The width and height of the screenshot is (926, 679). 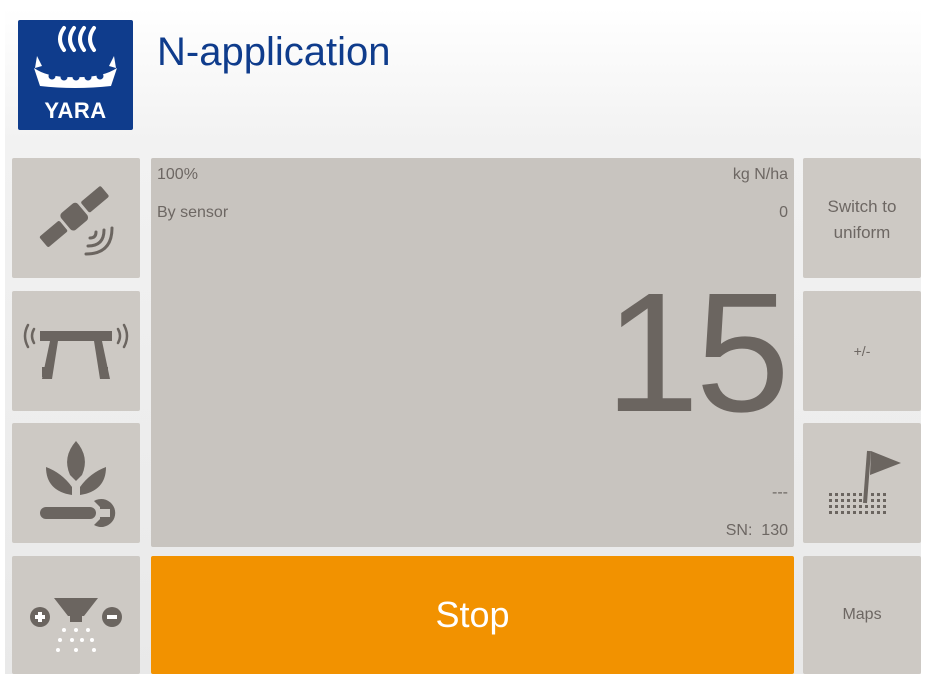 I want to click on crop-settings-button, so click(x=76, y=483).